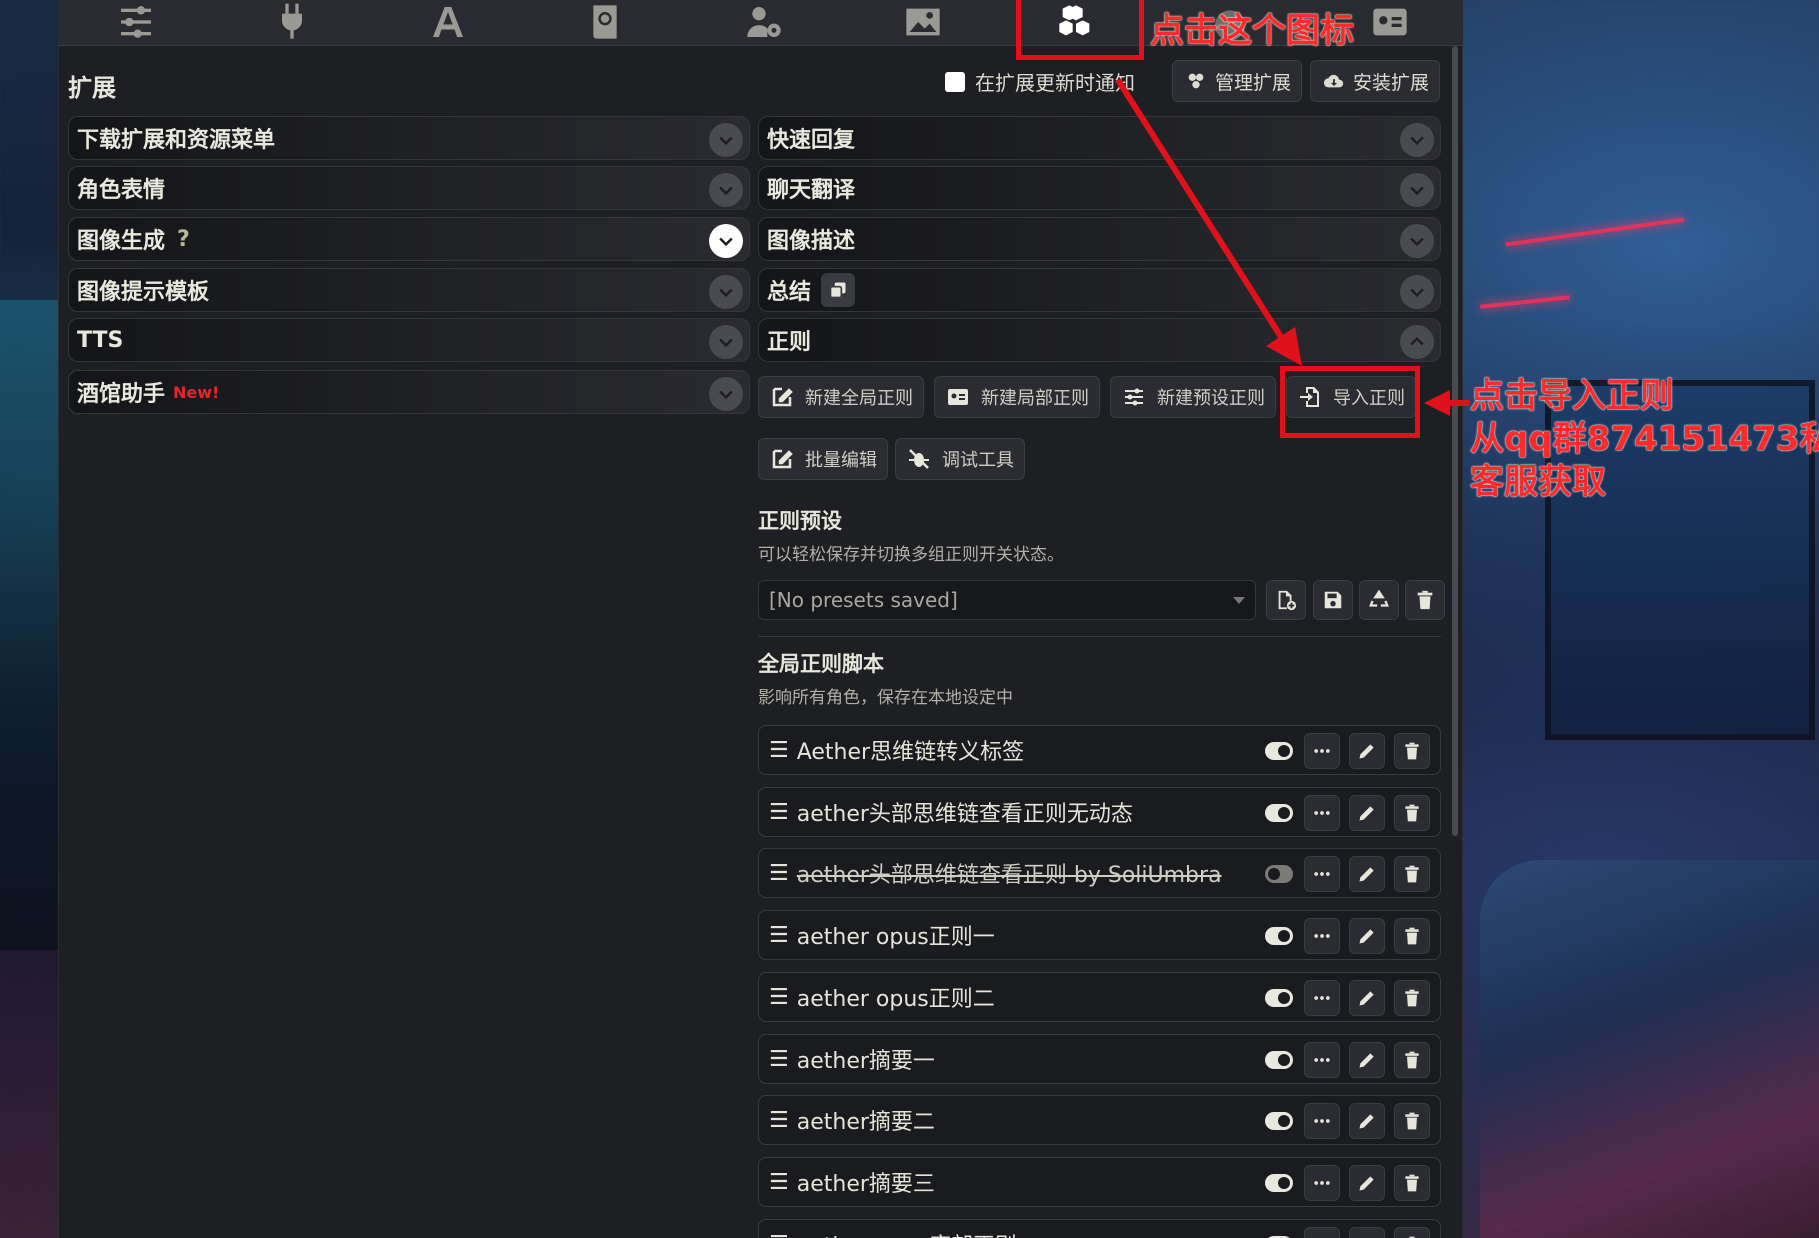 The width and height of the screenshot is (1819, 1238). I want to click on address-card-icon, so click(1390, 22).